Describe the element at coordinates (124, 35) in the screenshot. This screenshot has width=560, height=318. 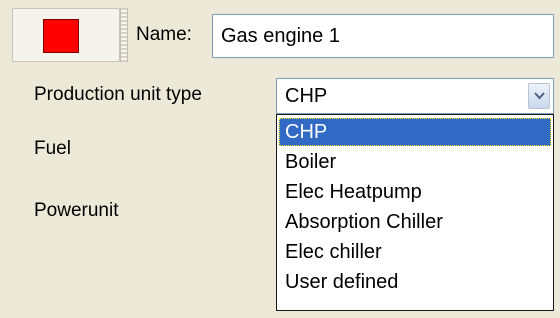
I see `splitter-handle` at that location.